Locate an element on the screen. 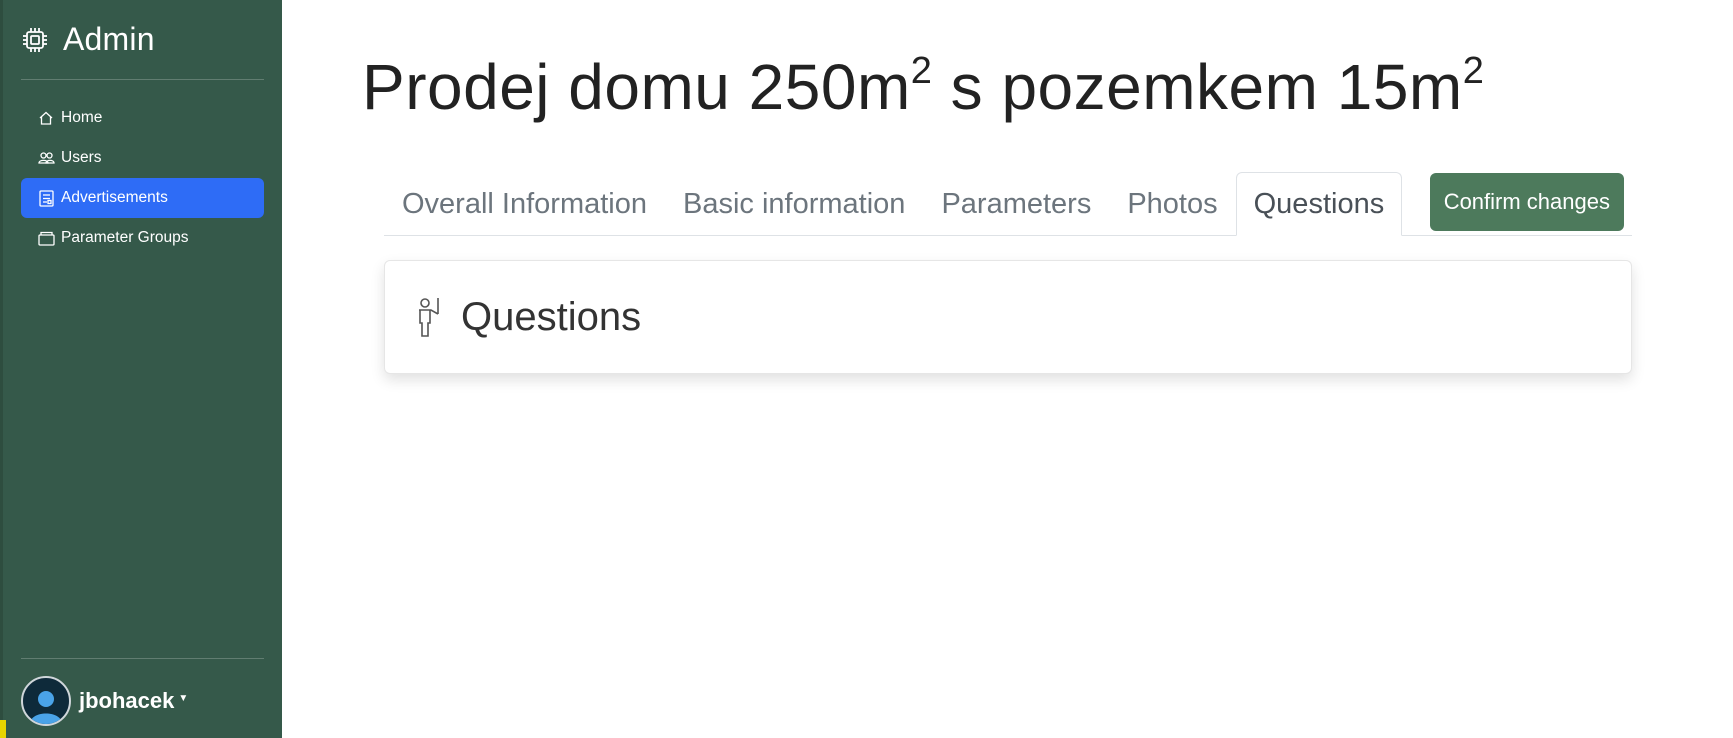 This screenshot has height=738, width=1733. sidebar-item-label: Users is located at coordinates (81, 157).